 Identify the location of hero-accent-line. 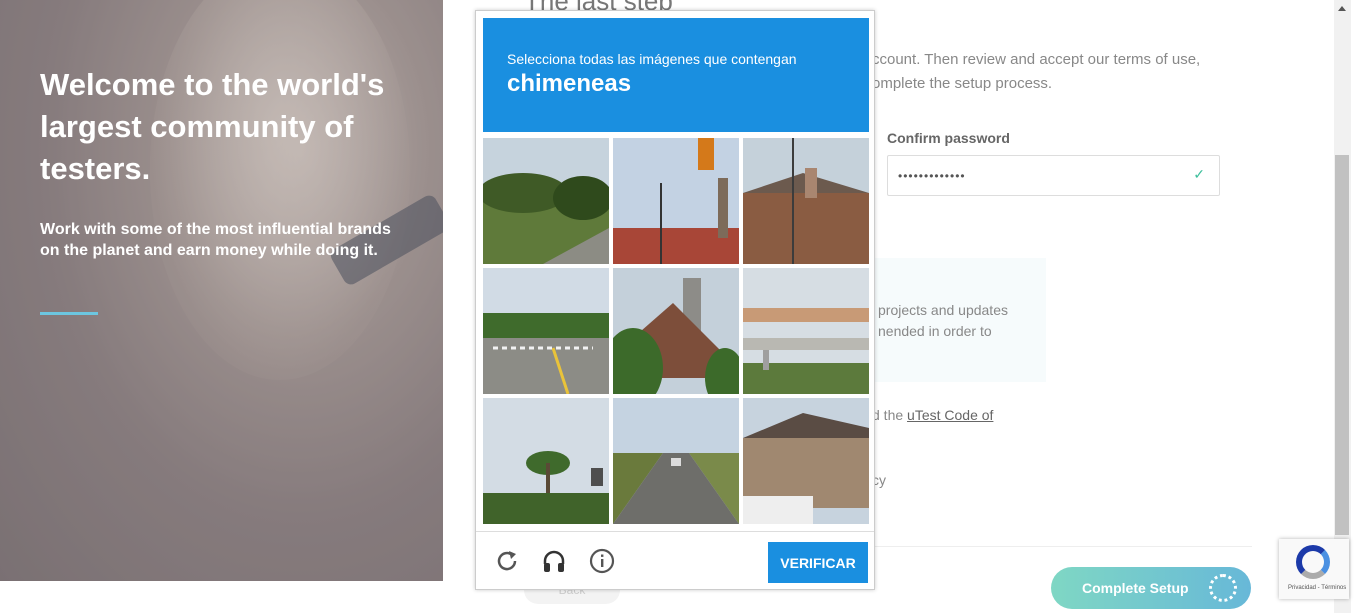
(69, 313).